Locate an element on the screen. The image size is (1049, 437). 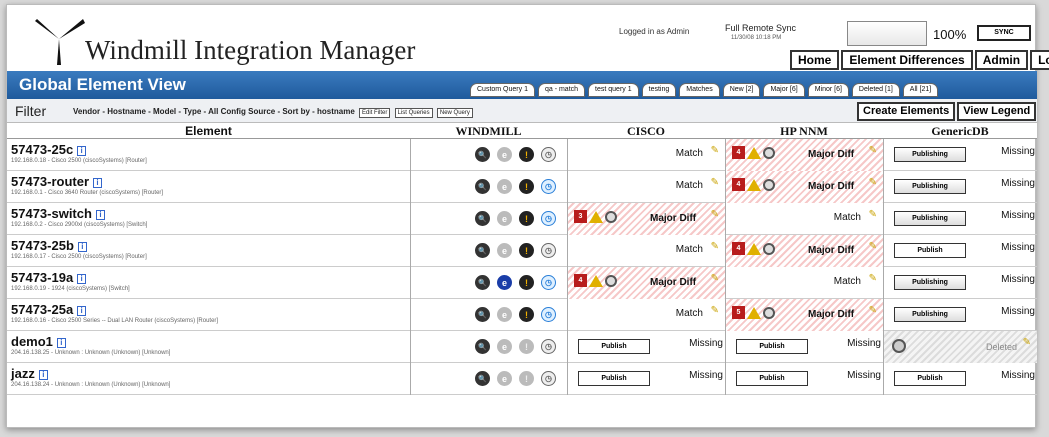
tab-test-query-1: test query 1 is located at coordinates (613, 90).